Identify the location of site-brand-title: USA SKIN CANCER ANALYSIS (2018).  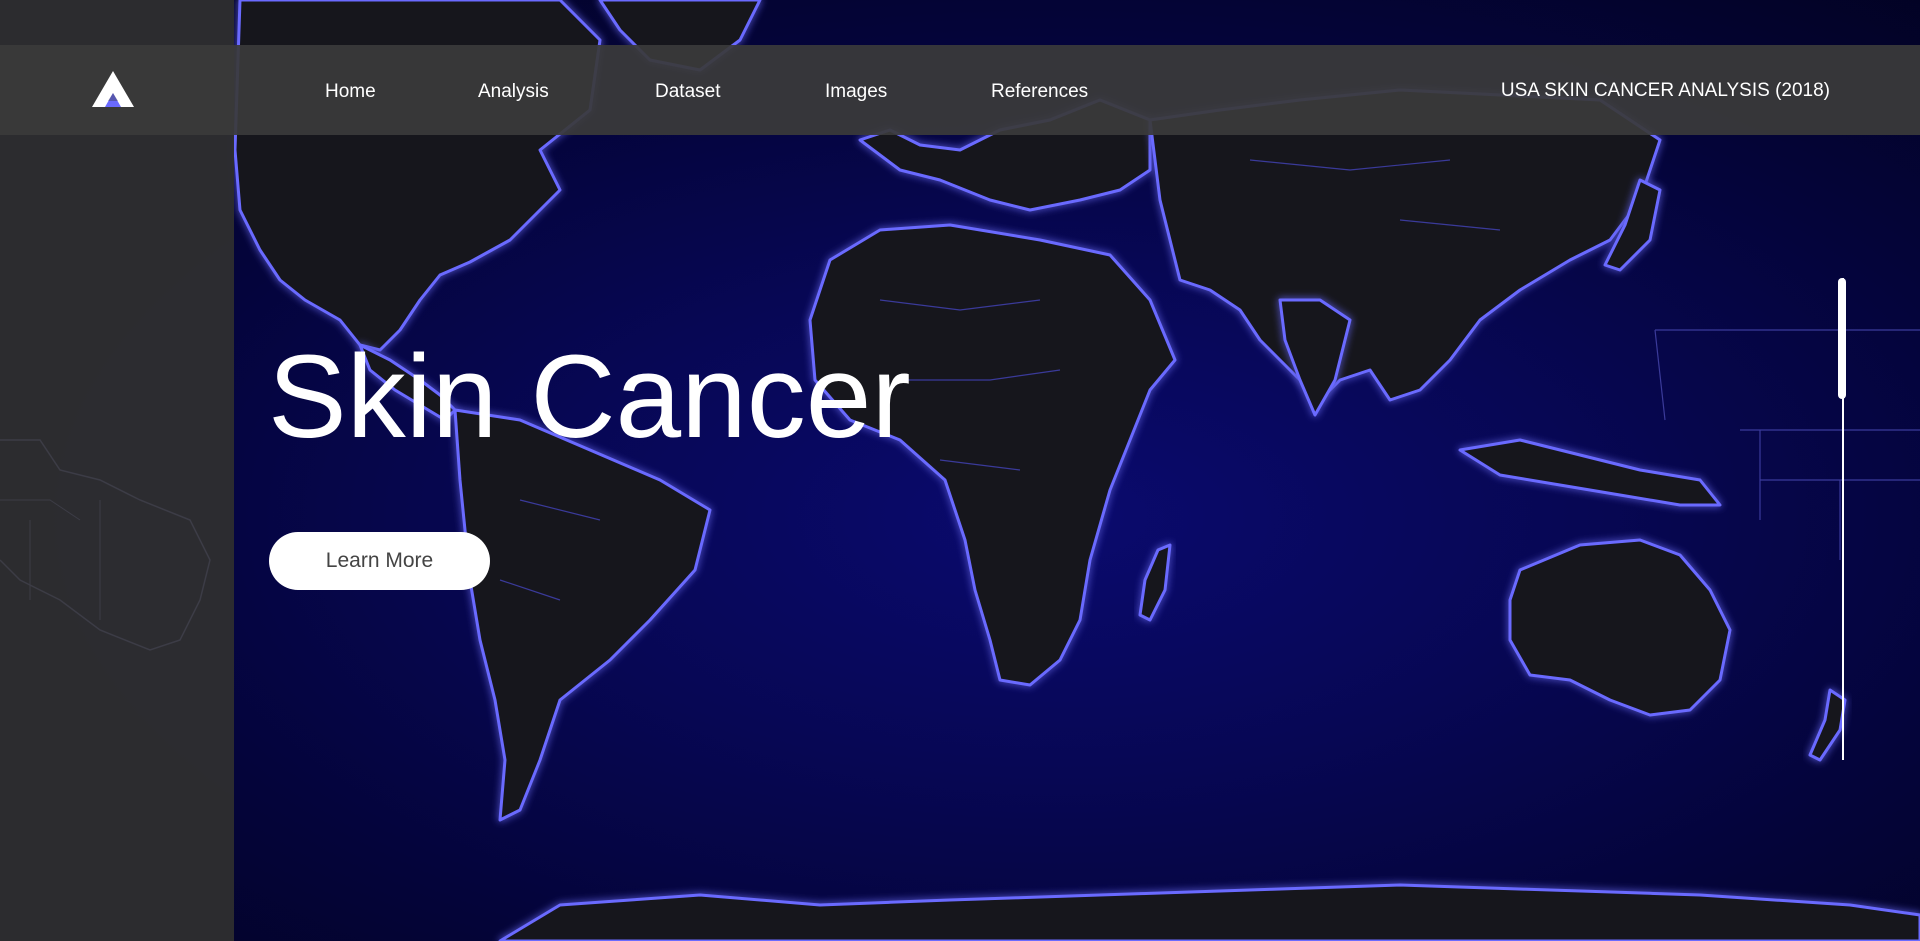
(1665, 90).